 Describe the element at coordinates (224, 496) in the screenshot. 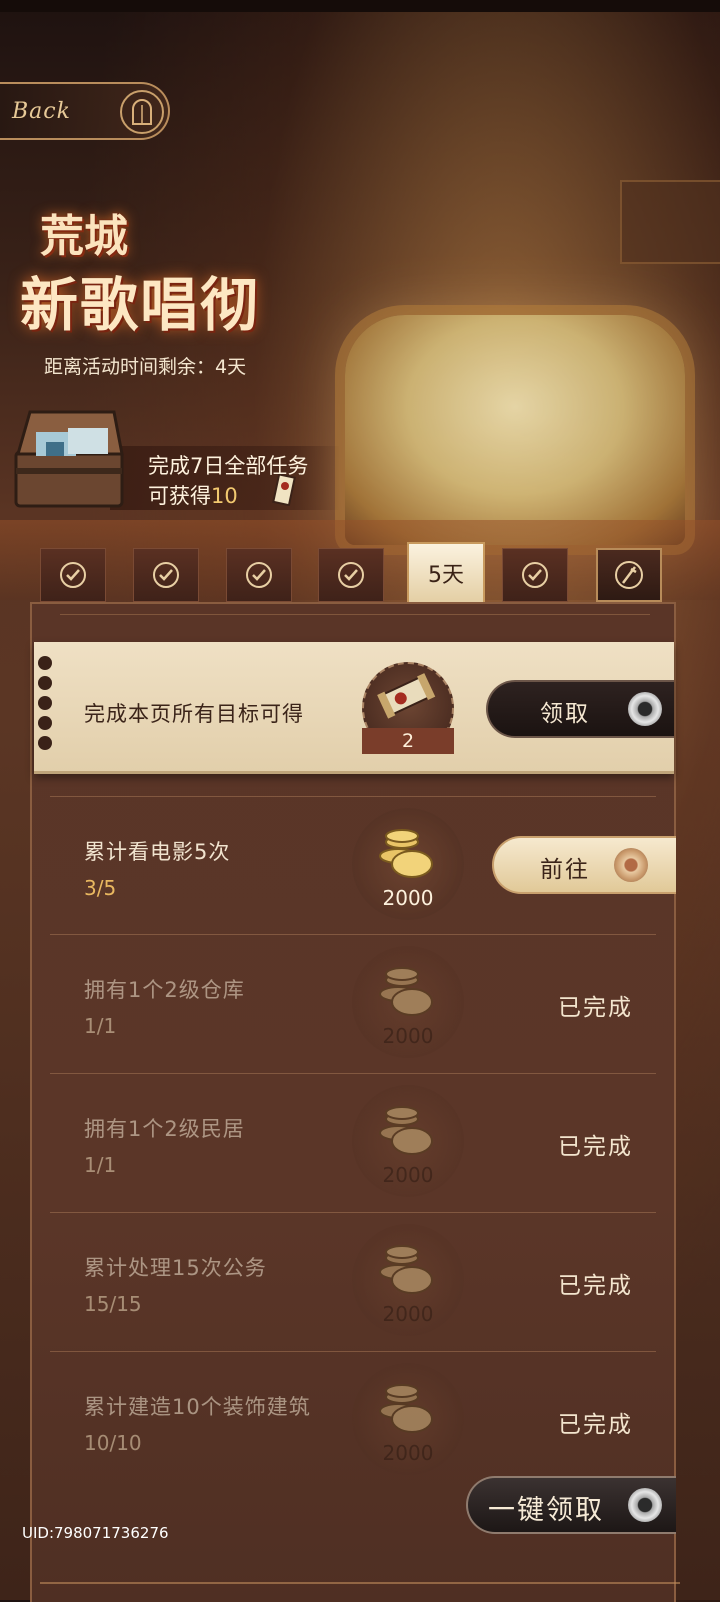

I see `bonus-count: 10` at that location.